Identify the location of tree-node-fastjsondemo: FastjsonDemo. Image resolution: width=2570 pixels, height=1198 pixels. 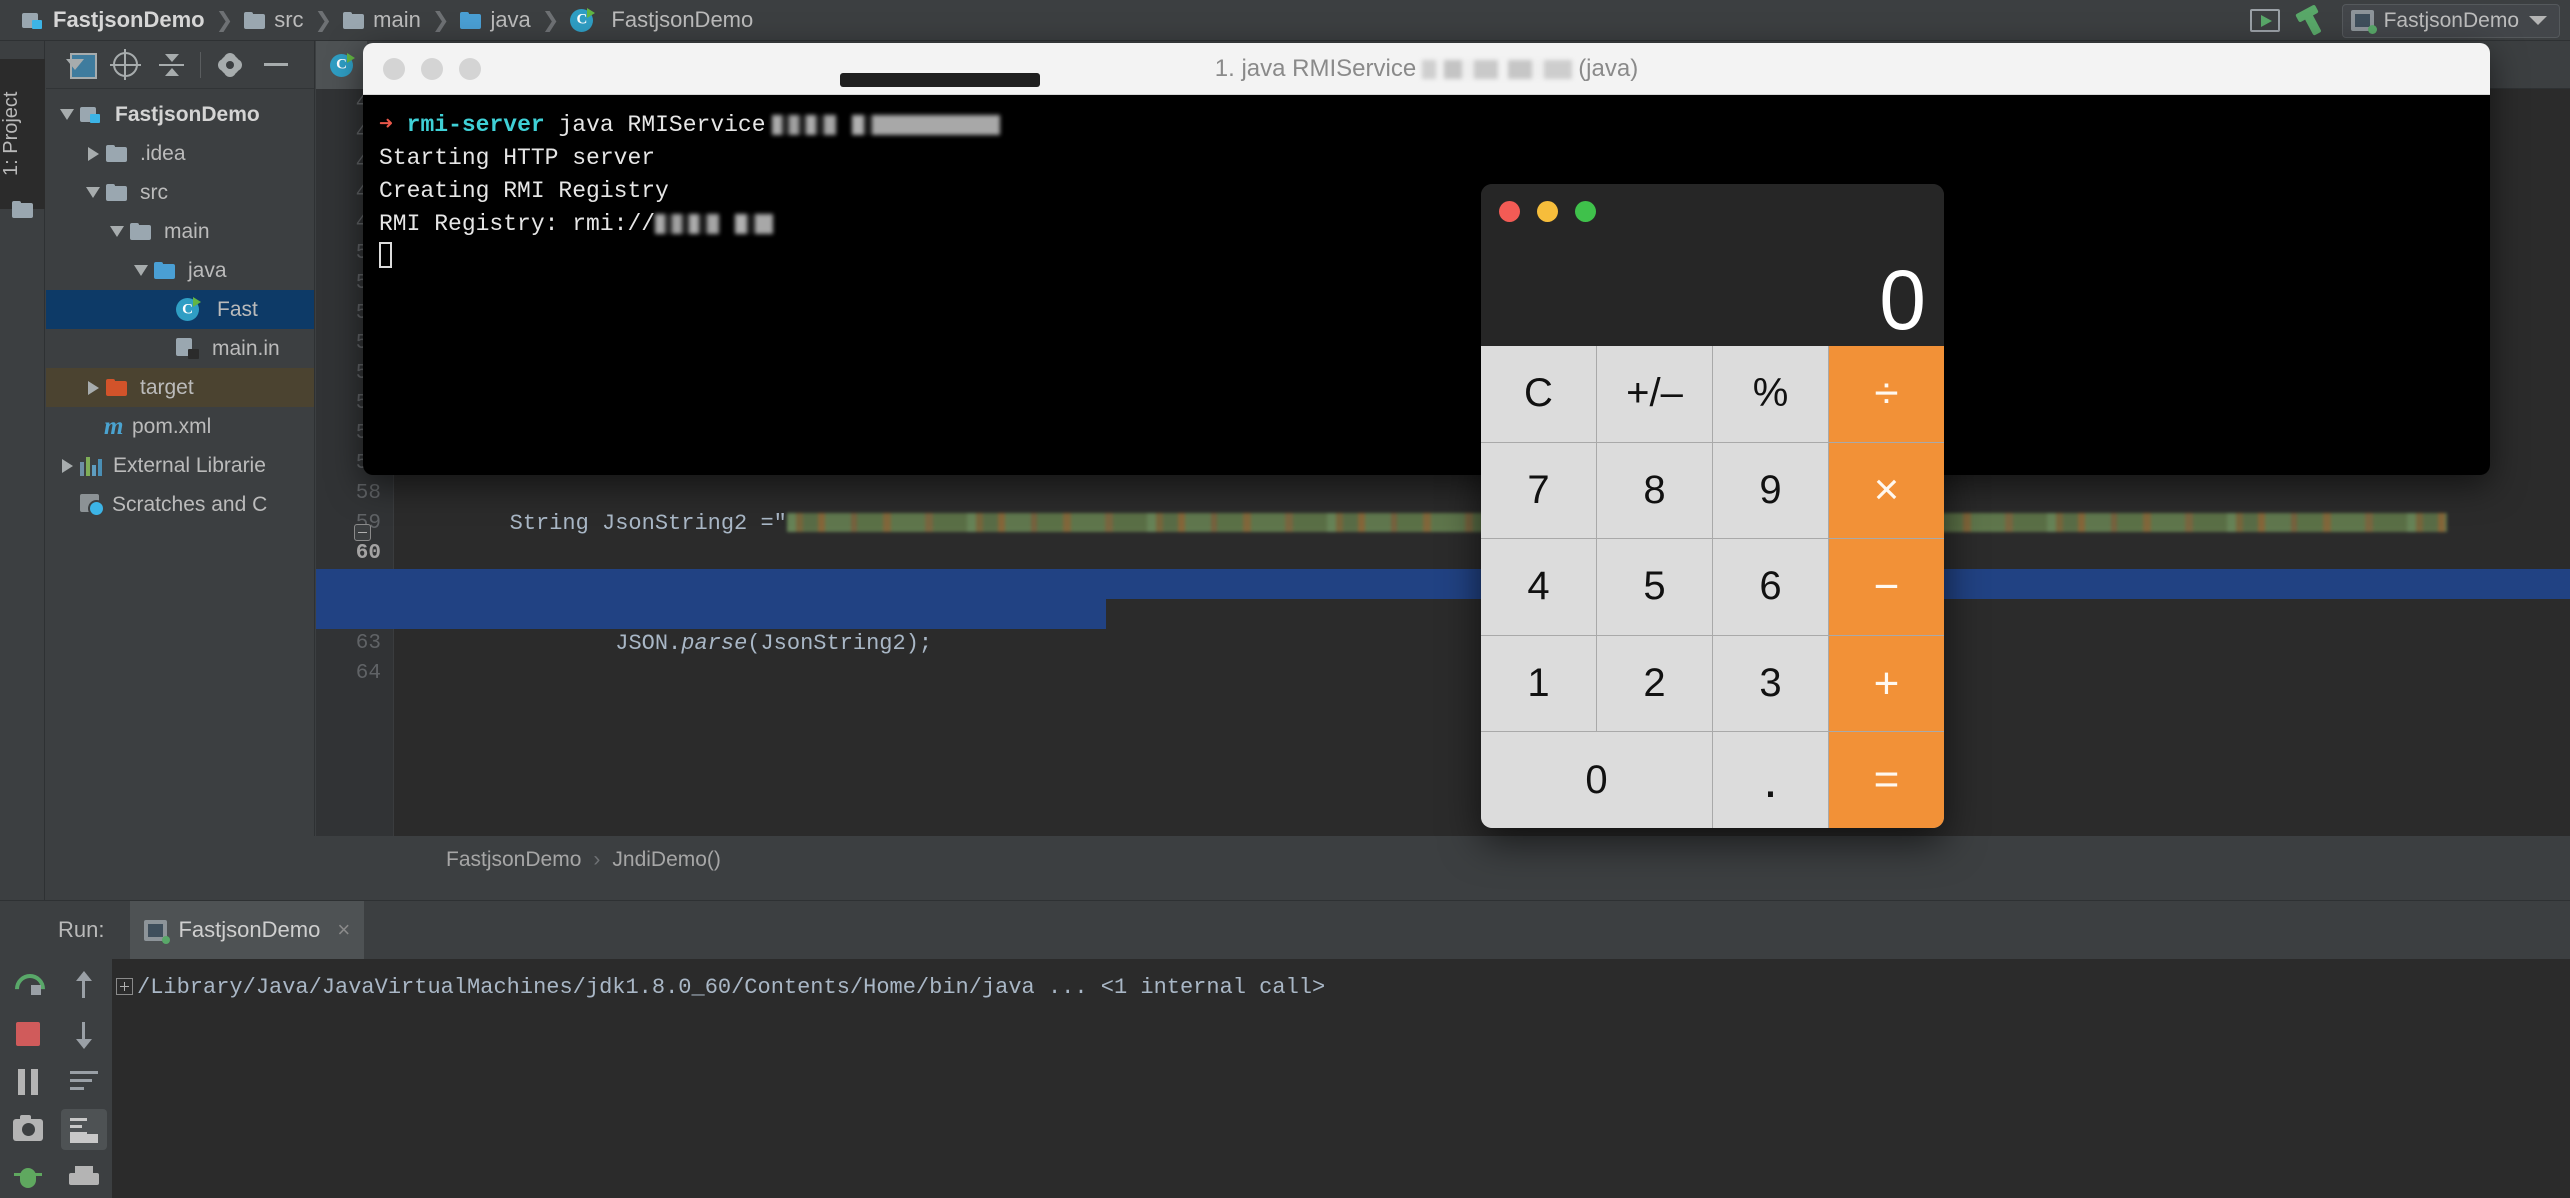
(180, 114).